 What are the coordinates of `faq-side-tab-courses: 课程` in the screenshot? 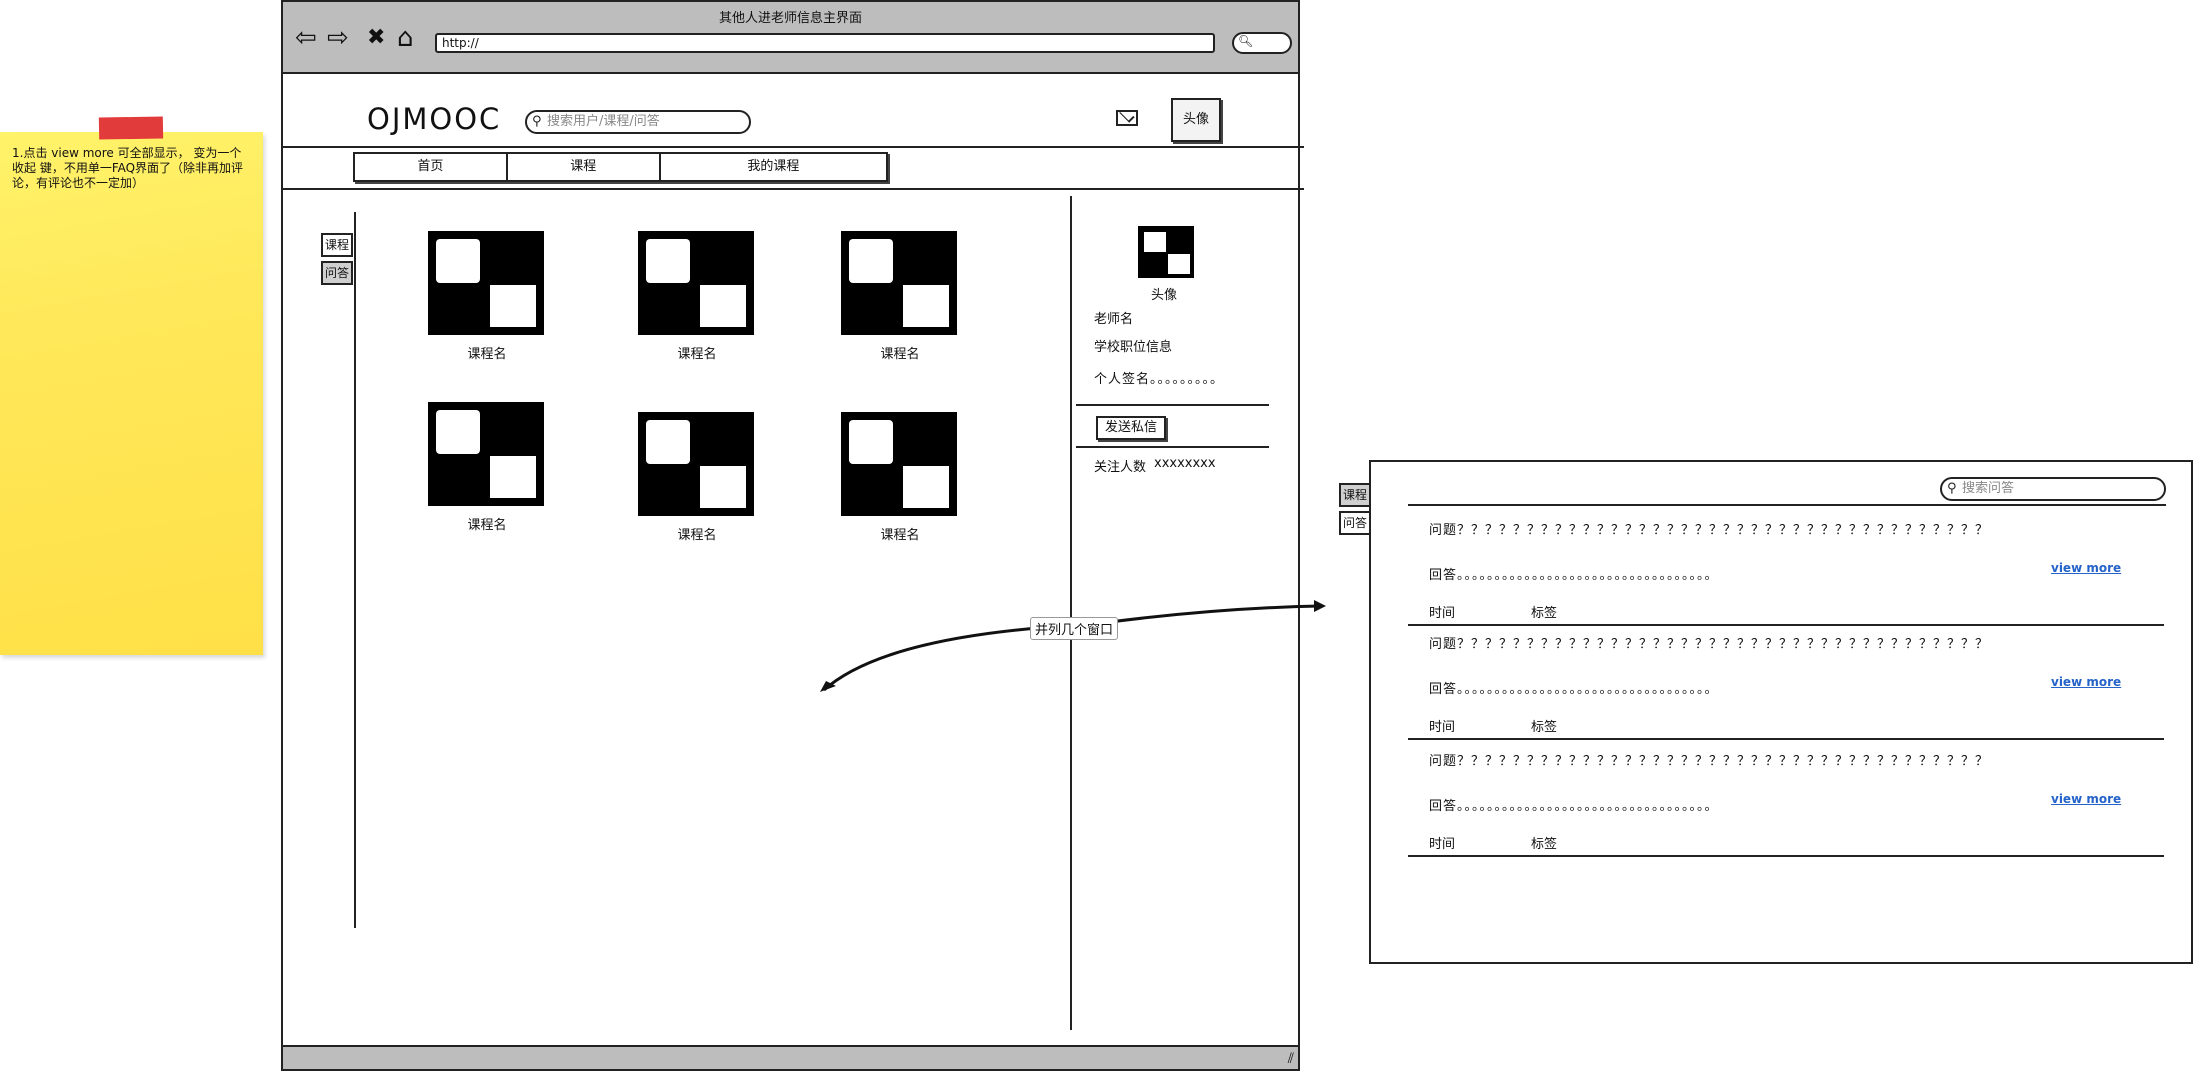 It's located at (1355, 495).